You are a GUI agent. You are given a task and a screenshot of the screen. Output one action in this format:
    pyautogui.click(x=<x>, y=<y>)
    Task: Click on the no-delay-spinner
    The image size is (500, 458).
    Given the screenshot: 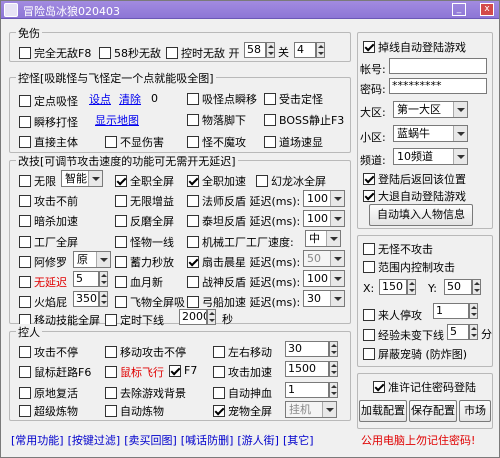 What is the action you would take?
    pyautogui.click(x=103, y=279)
    